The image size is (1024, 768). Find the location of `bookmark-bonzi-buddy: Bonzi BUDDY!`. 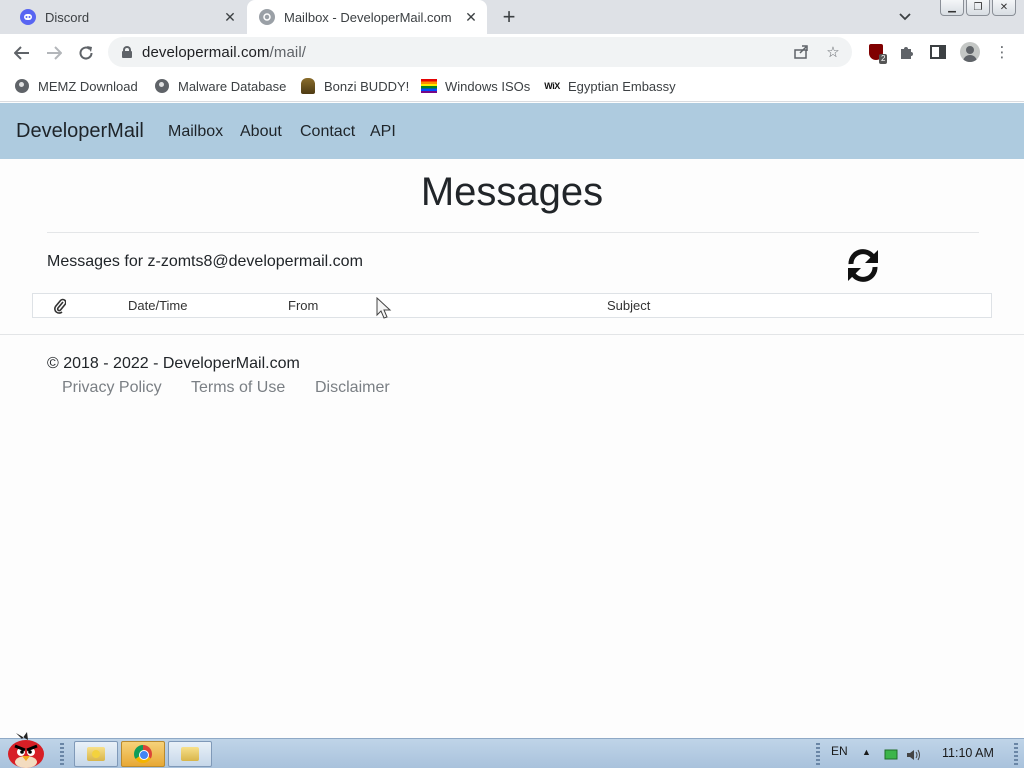

bookmark-bonzi-buddy: Bonzi BUDDY! is located at coordinates (354, 86).